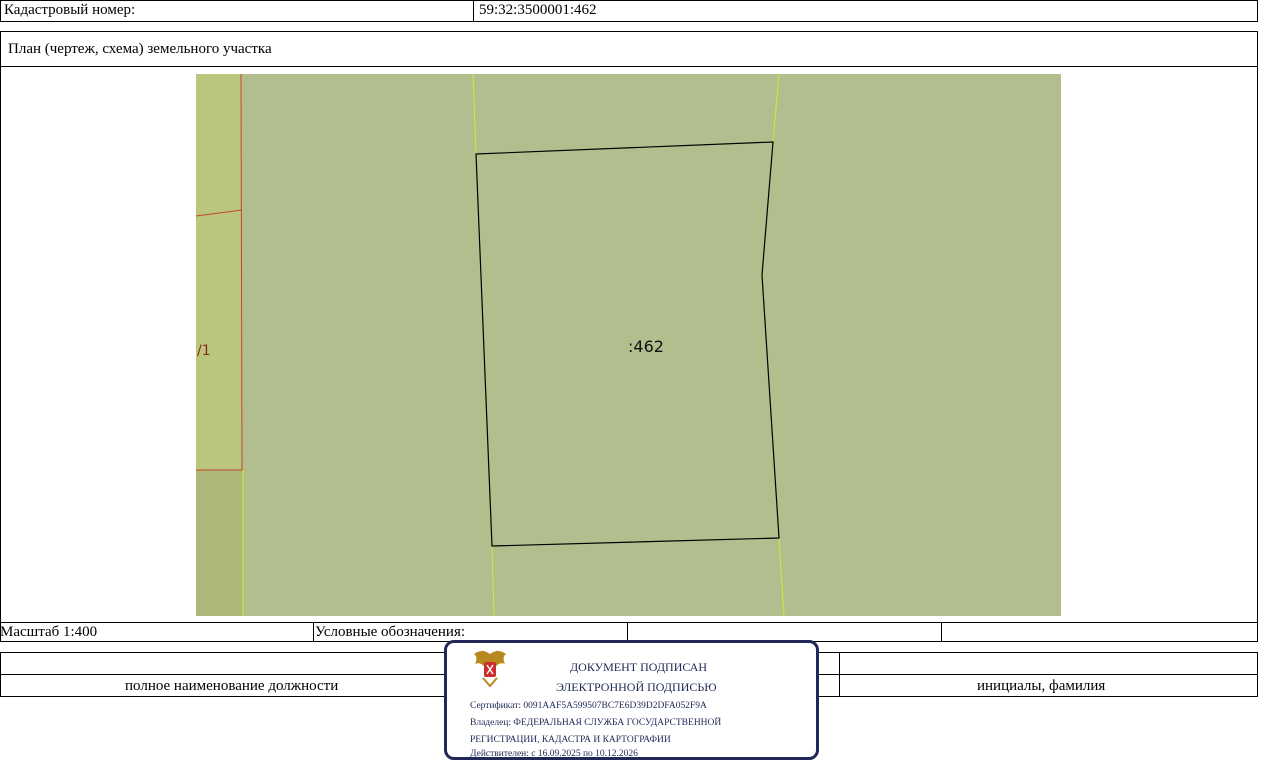  I want to click on neighbor-strip, so click(219, 272).